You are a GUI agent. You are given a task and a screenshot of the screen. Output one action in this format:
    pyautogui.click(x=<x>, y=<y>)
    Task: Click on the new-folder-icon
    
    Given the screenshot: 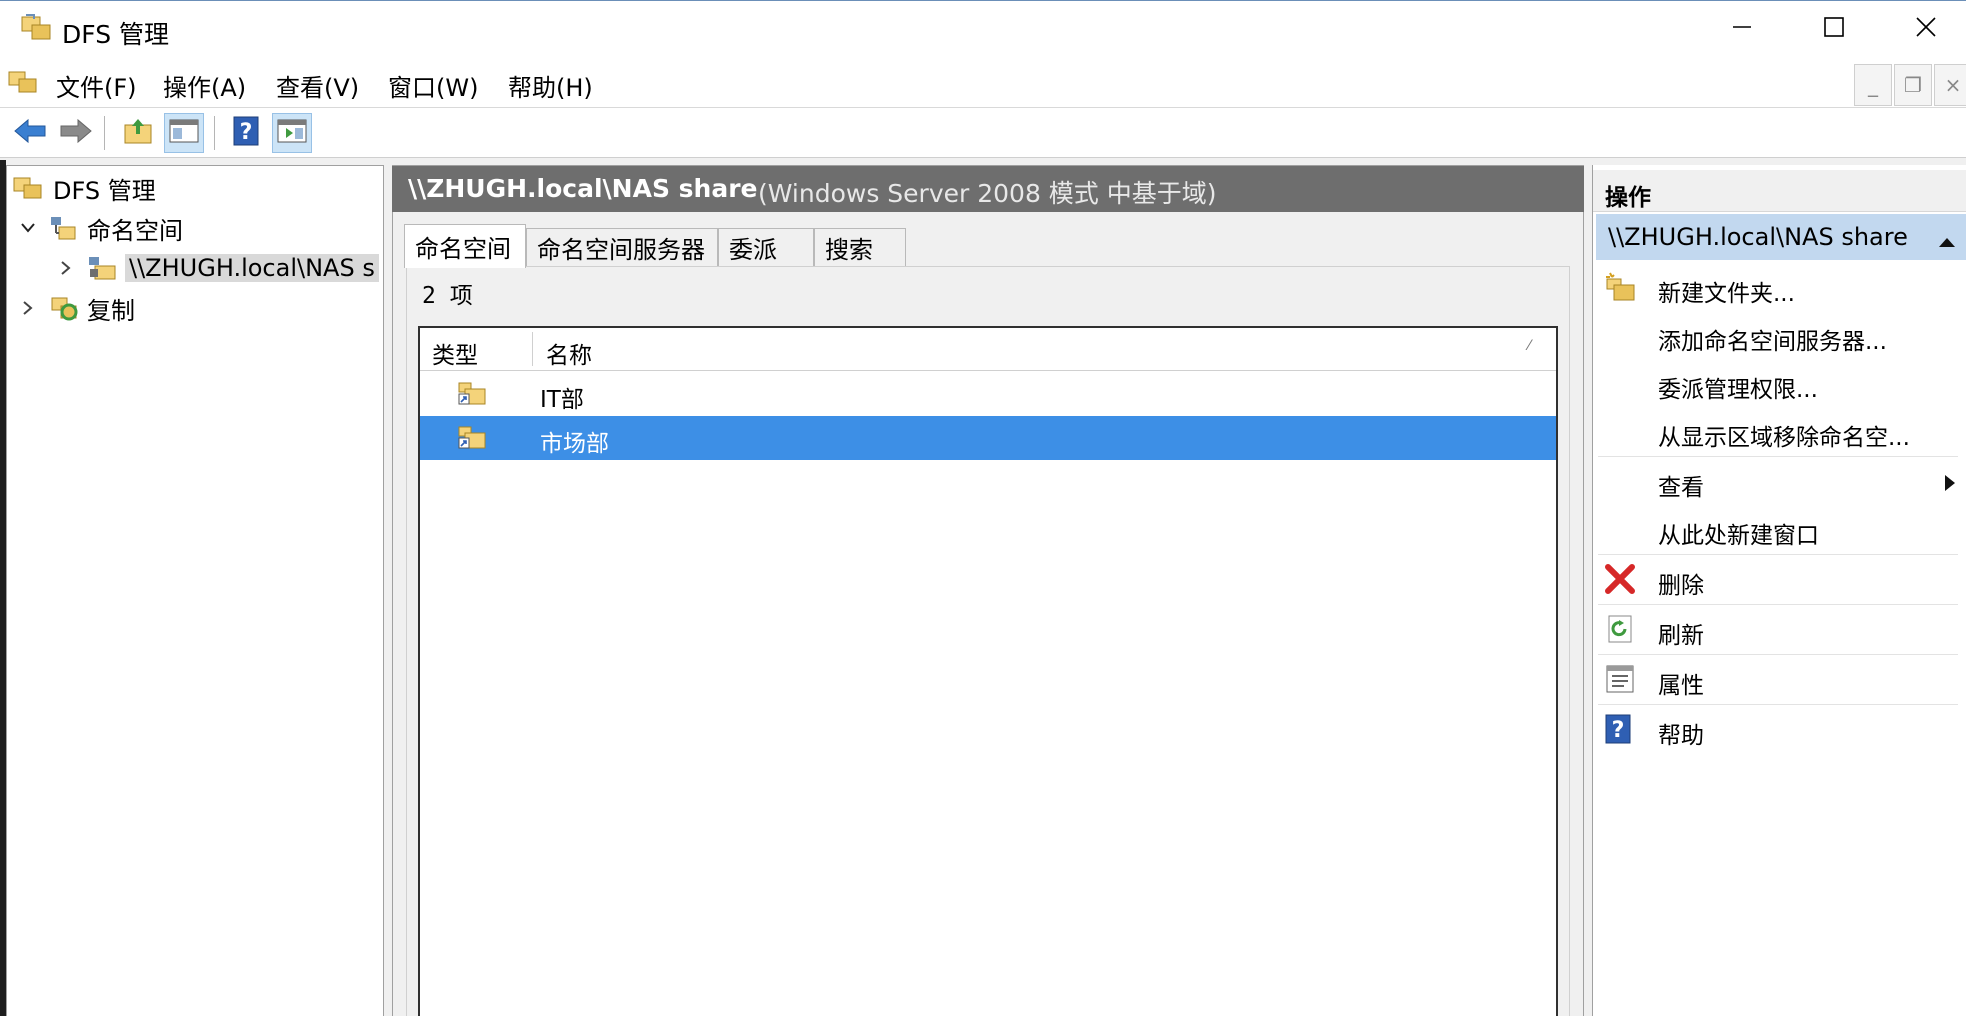 What is the action you would take?
    pyautogui.click(x=1620, y=290)
    